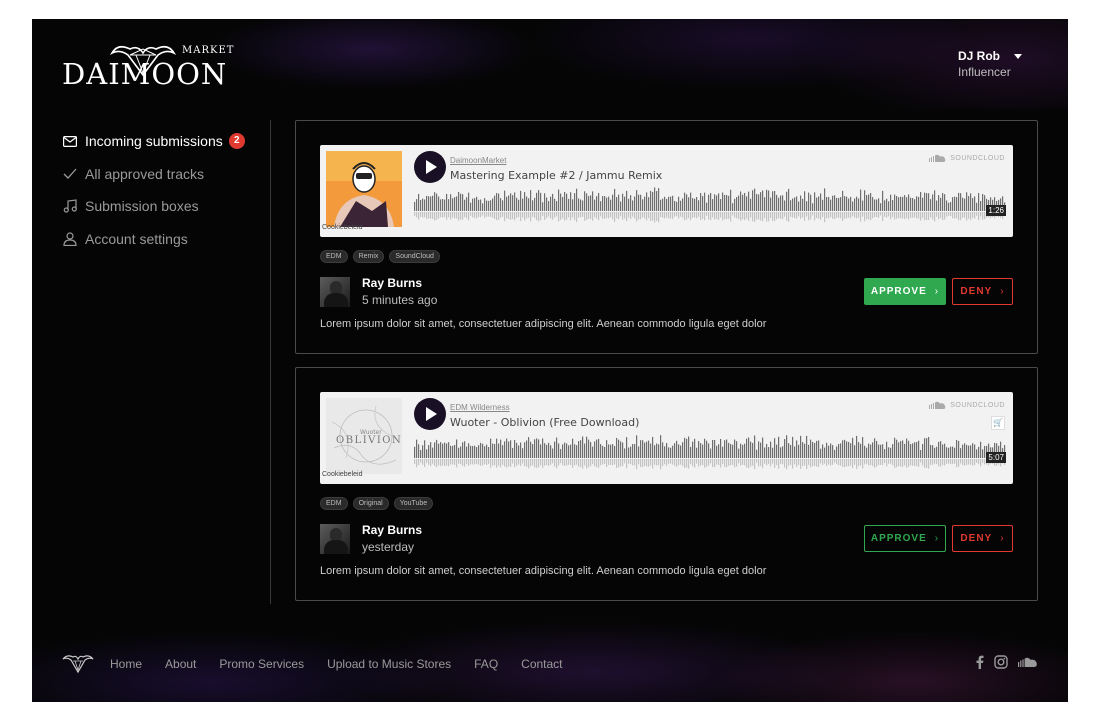 Image resolution: width=1100 pixels, height=721 pixels. Describe the element at coordinates (364, 189) in the screenshot. I see `track-artwork` at that location.